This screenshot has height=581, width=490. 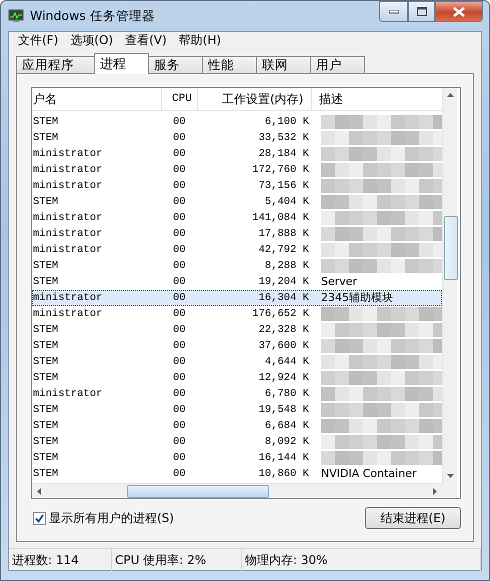 I want to click on process-row: ministrator 00 6,780 K, so click(x=237, y=394).